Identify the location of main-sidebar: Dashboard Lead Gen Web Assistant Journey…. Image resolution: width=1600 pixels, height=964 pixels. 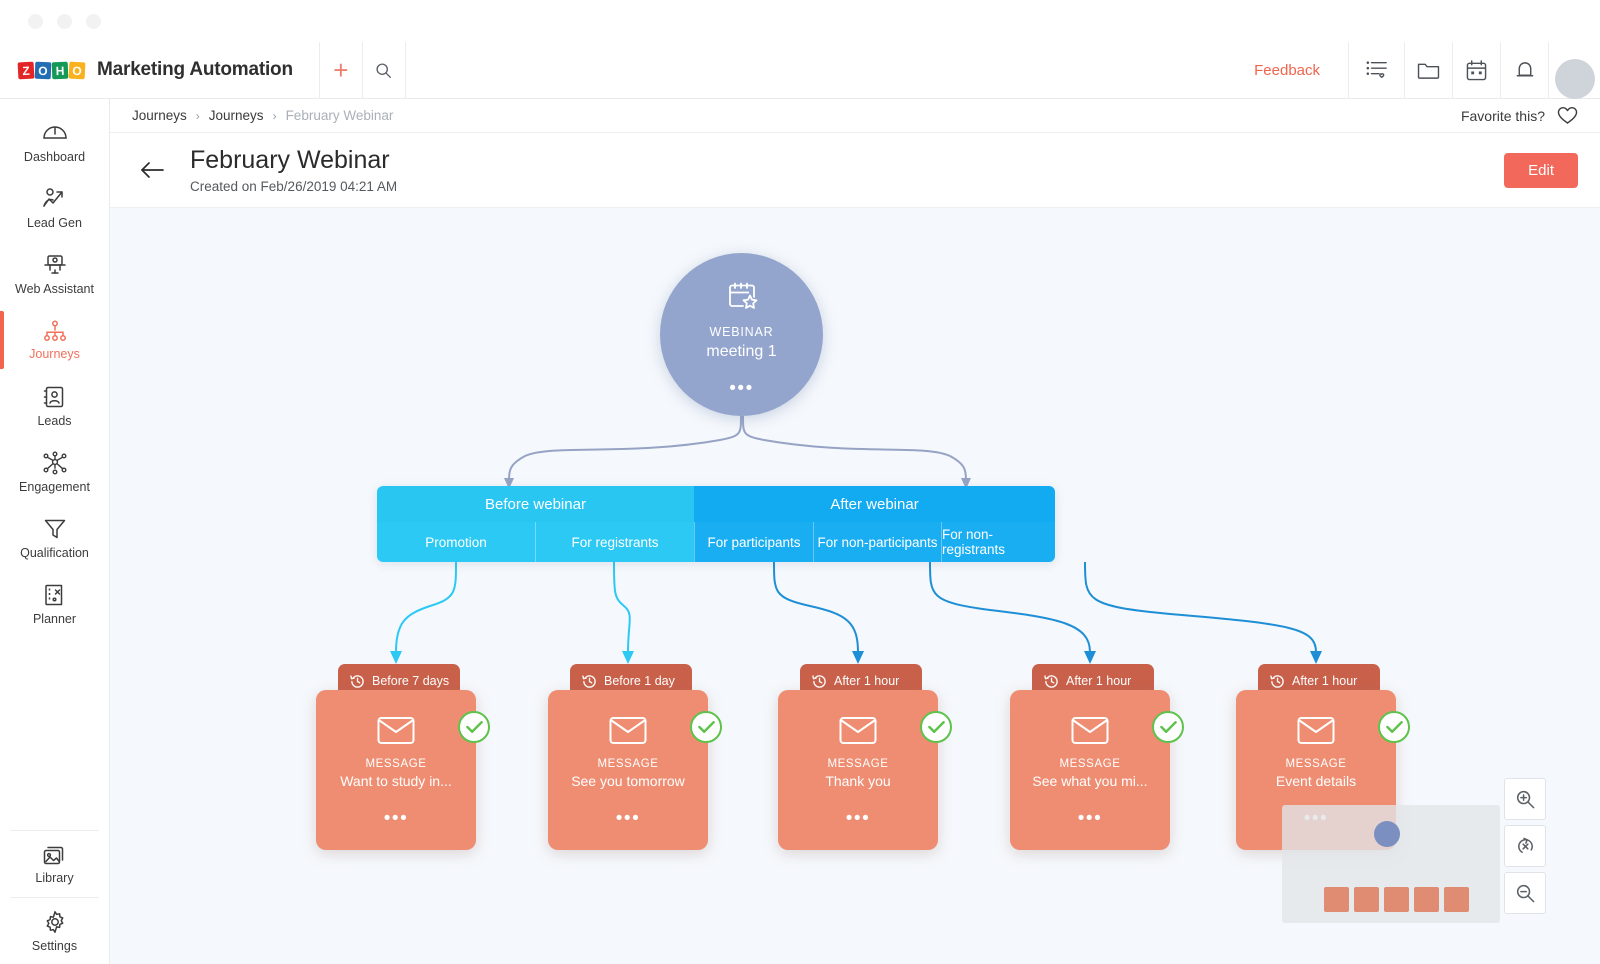
(55, 531).